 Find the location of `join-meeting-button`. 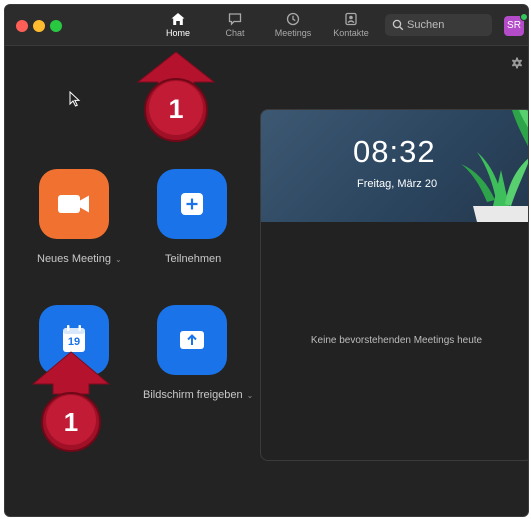

join-meeting-button is located at coordinates (192, 204).